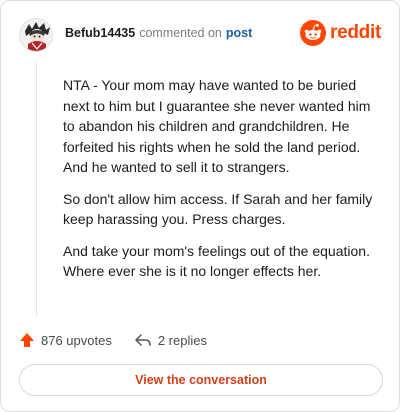 This screenshot has height=412, width=400. Describe the element at coordinates (239, 33) in the screenshot. I see `post-link: post` at that location.